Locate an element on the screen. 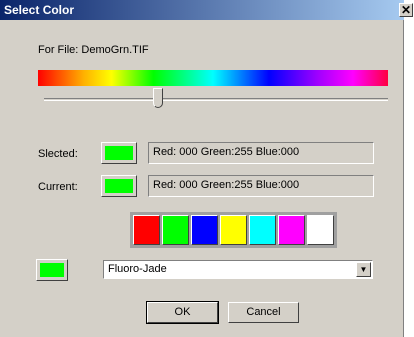 Image resolution: width=414 pixels, height=337 pixels. selected-color-swatch is located at coordinates (119, 153).